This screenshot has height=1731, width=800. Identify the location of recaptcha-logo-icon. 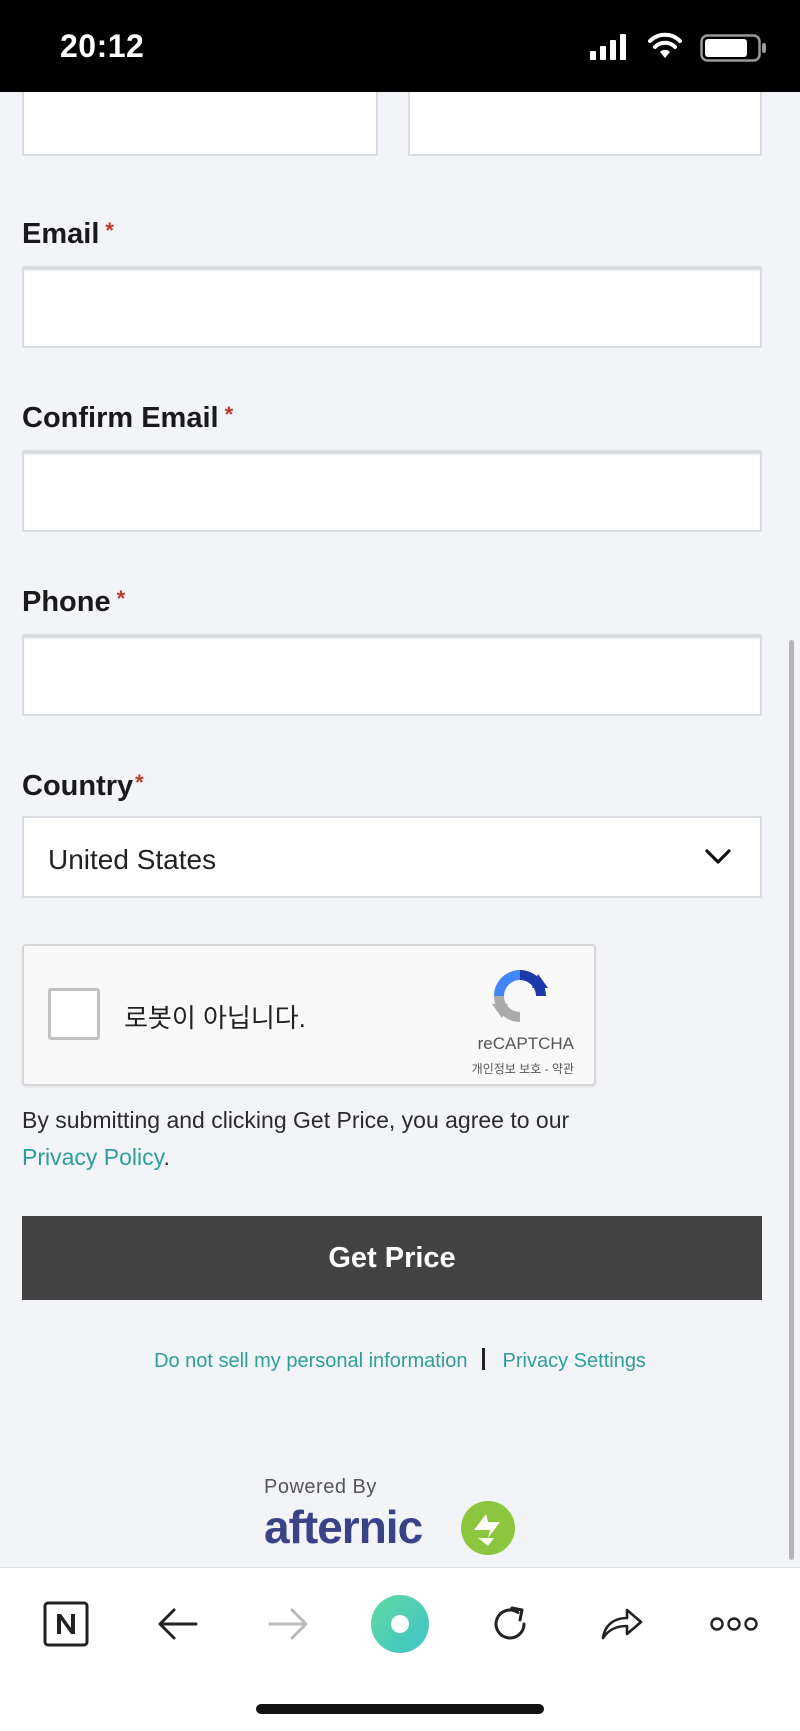
(520, 996).